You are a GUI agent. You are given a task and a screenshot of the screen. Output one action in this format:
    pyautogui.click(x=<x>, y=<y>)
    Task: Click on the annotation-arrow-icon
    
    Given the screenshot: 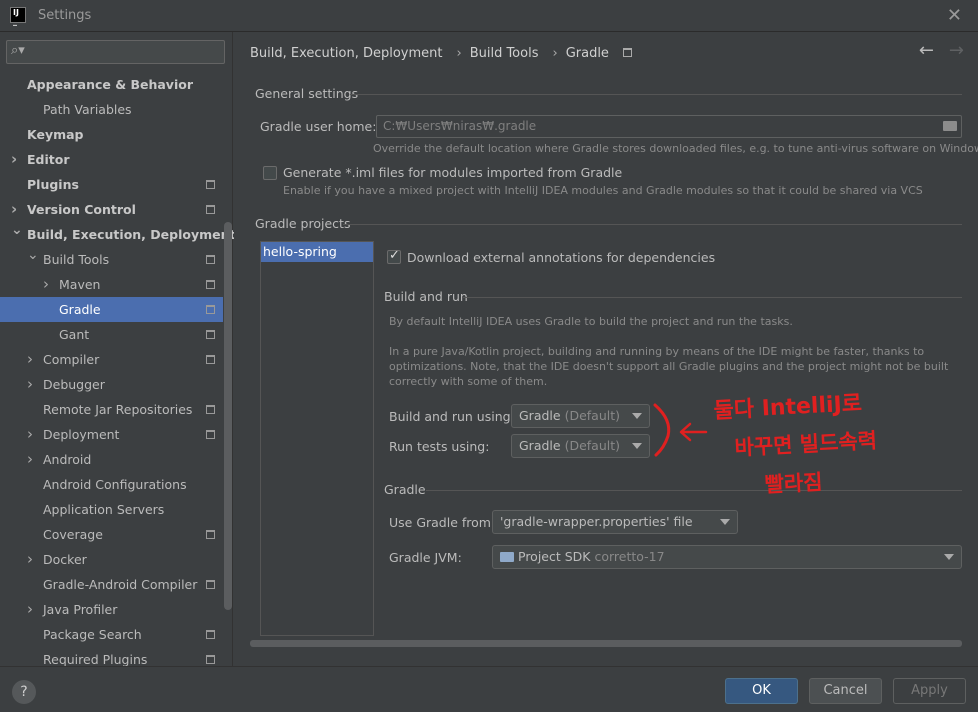 What is the action you would take?
    pyautogui.click(x=693, y=432)
    